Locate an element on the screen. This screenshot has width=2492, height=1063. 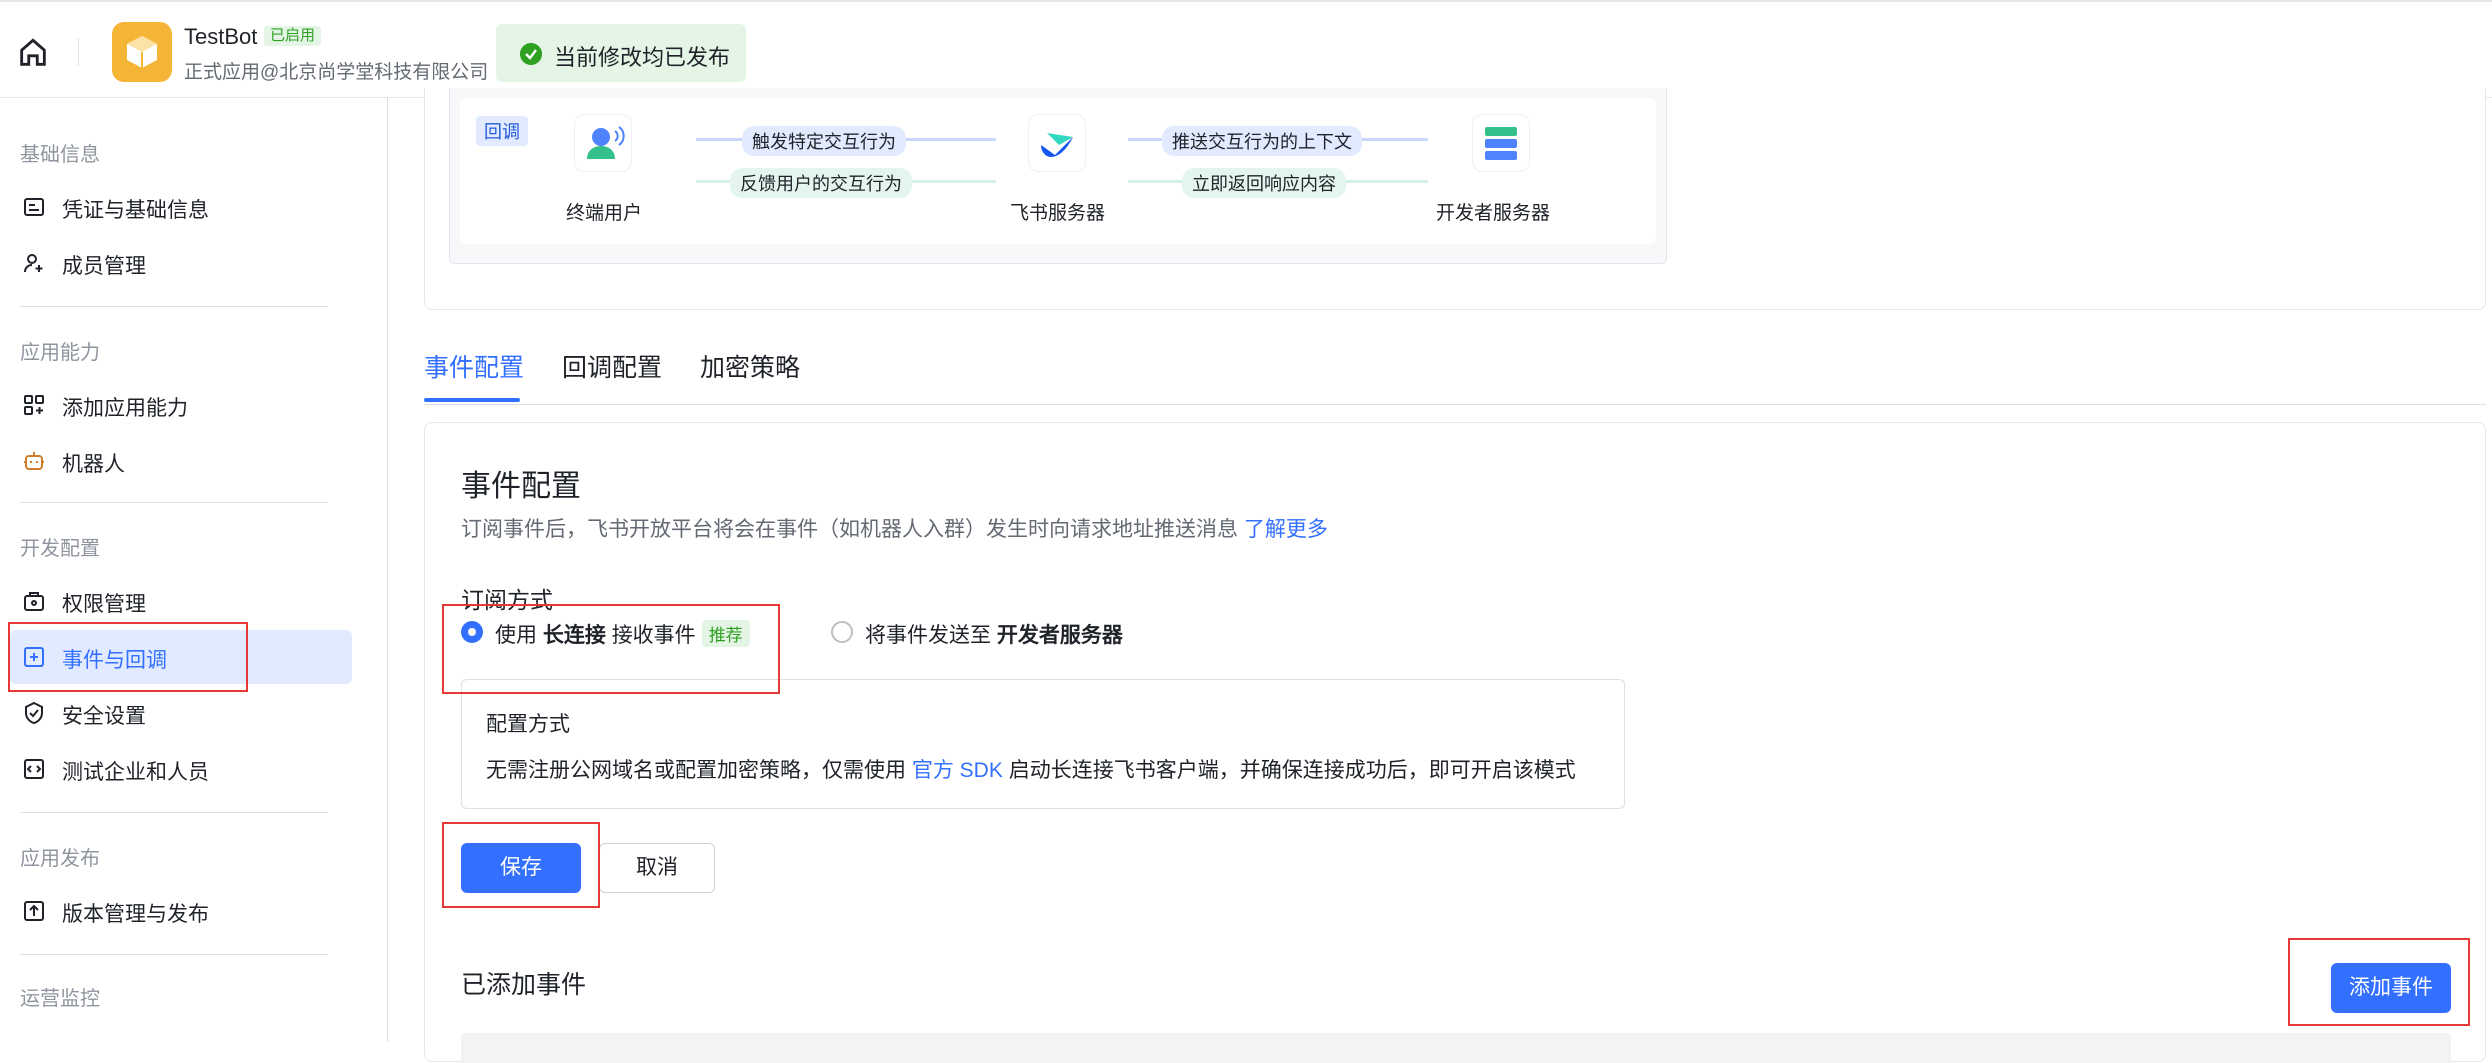
upload-box-icon is located at coordinates (34, 911).